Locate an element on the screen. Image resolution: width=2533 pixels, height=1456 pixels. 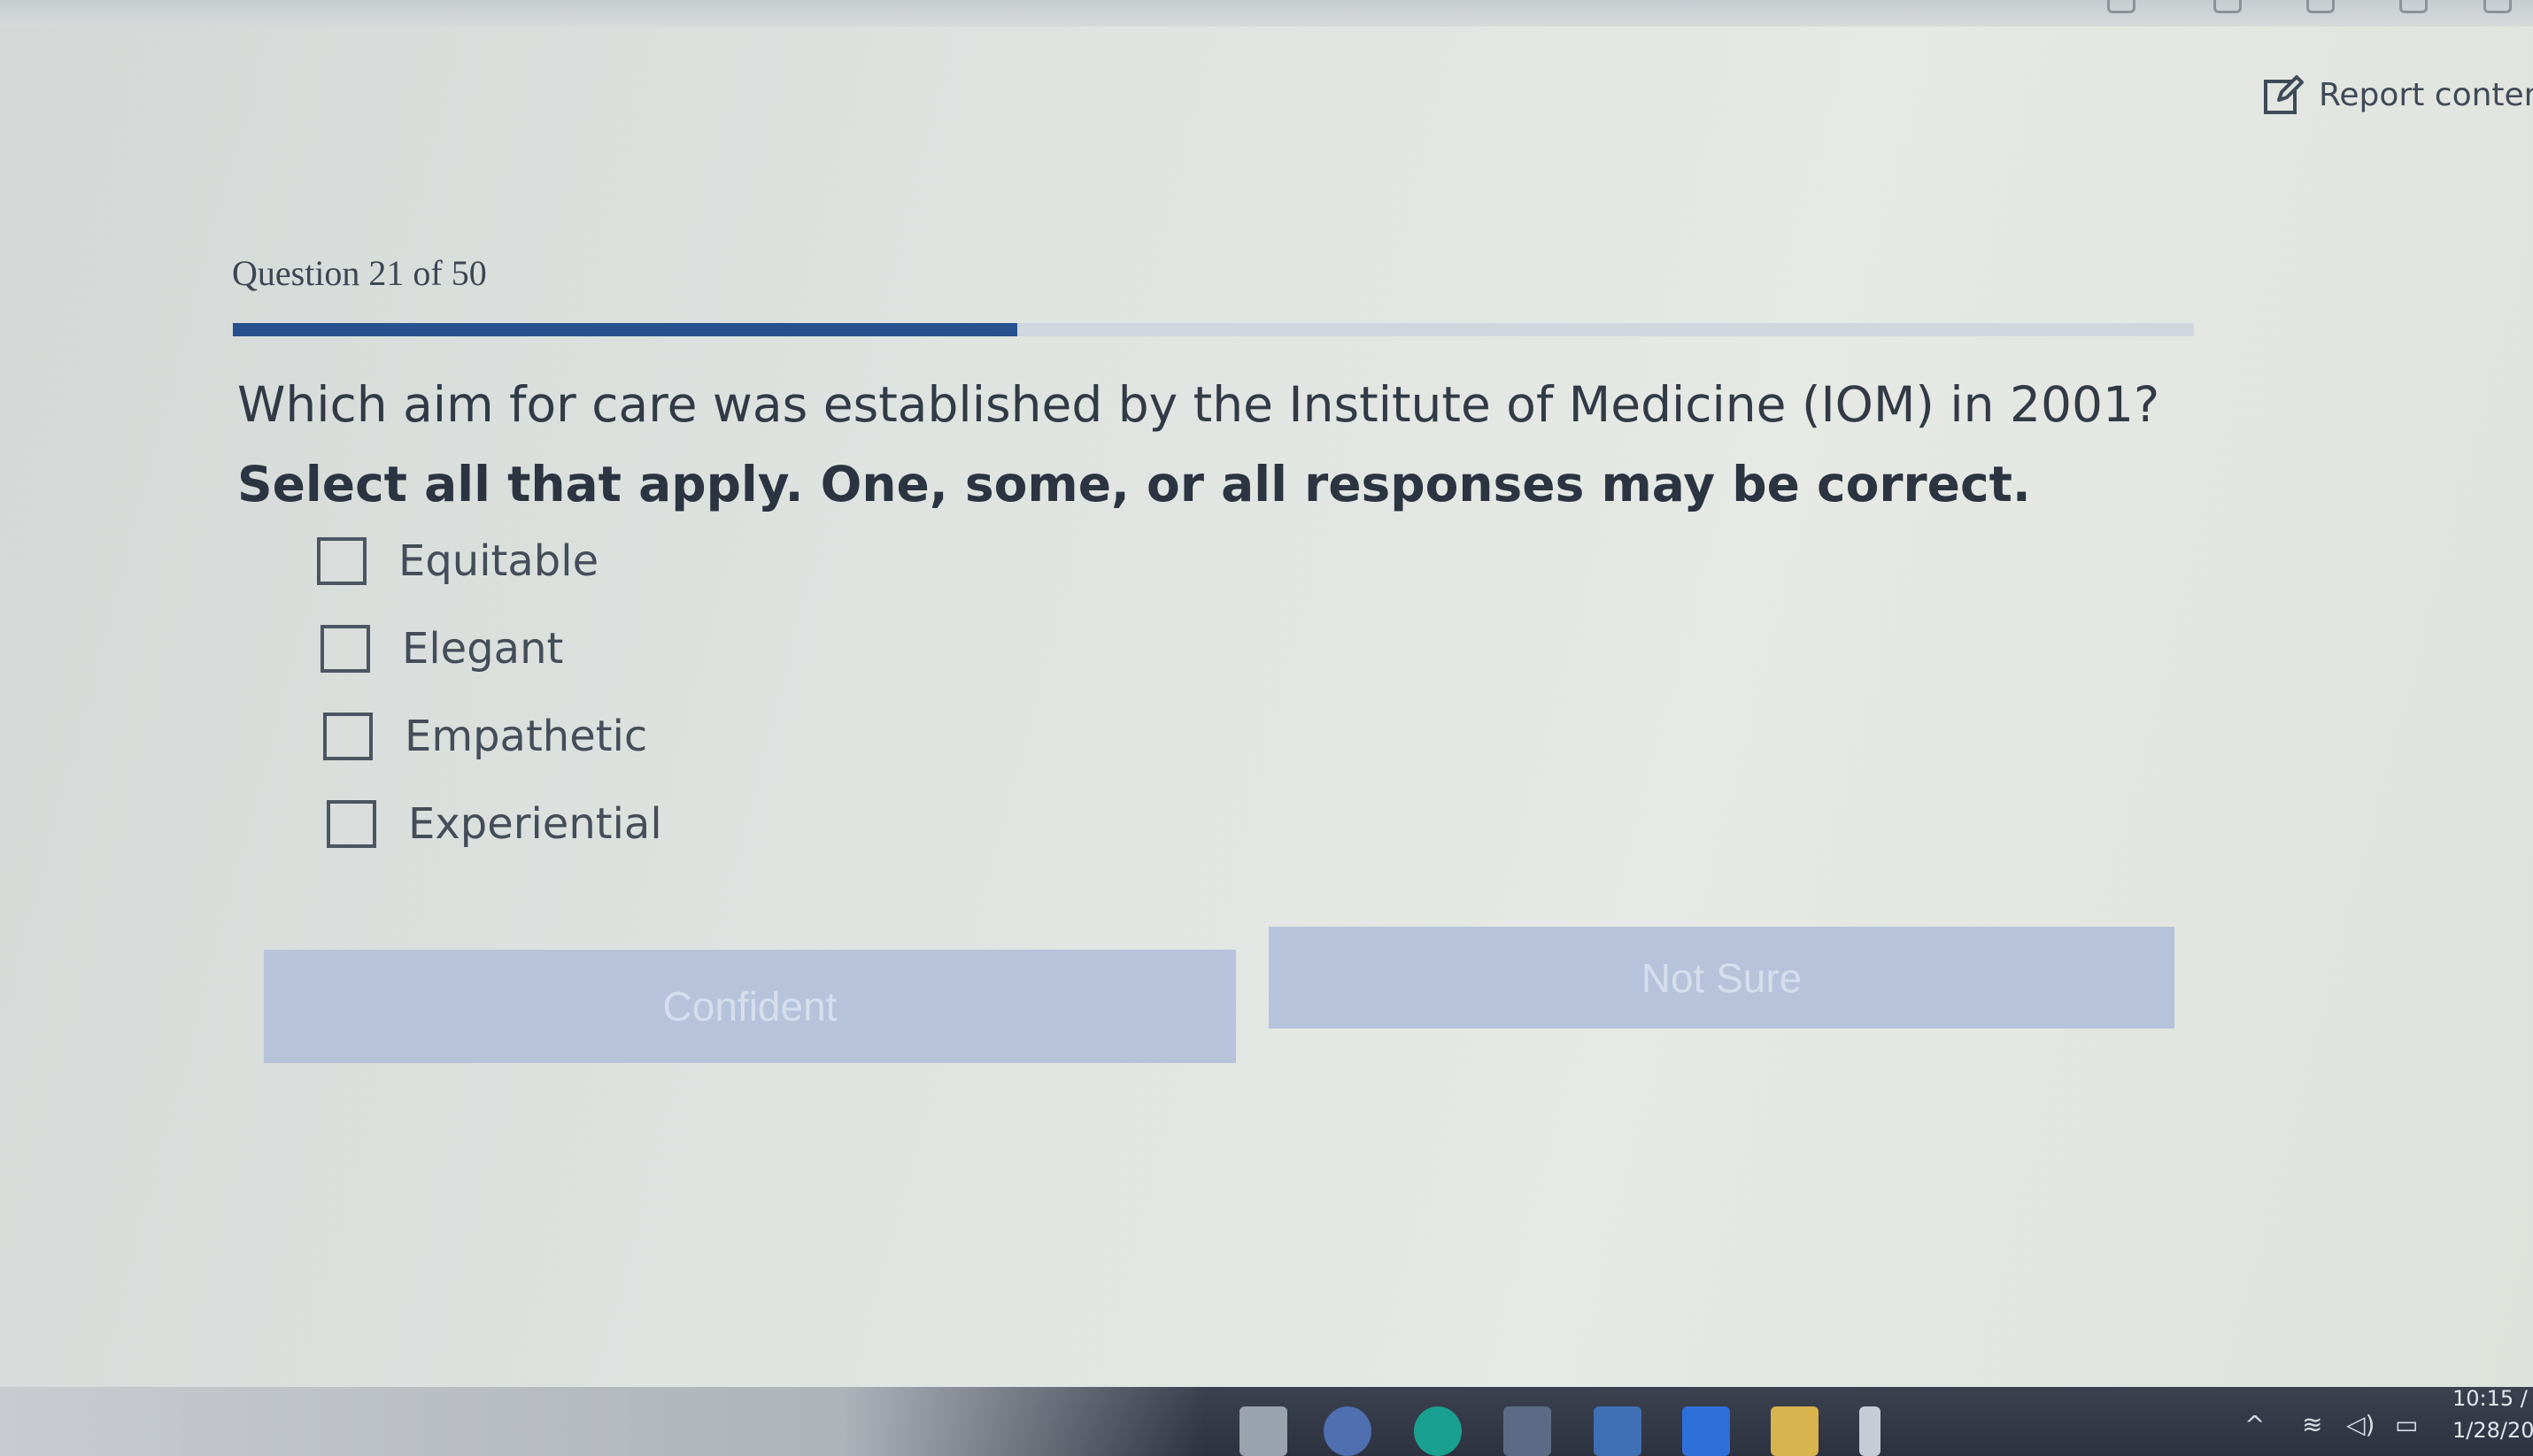
collections-icon is located at coordinates (2413, 6).